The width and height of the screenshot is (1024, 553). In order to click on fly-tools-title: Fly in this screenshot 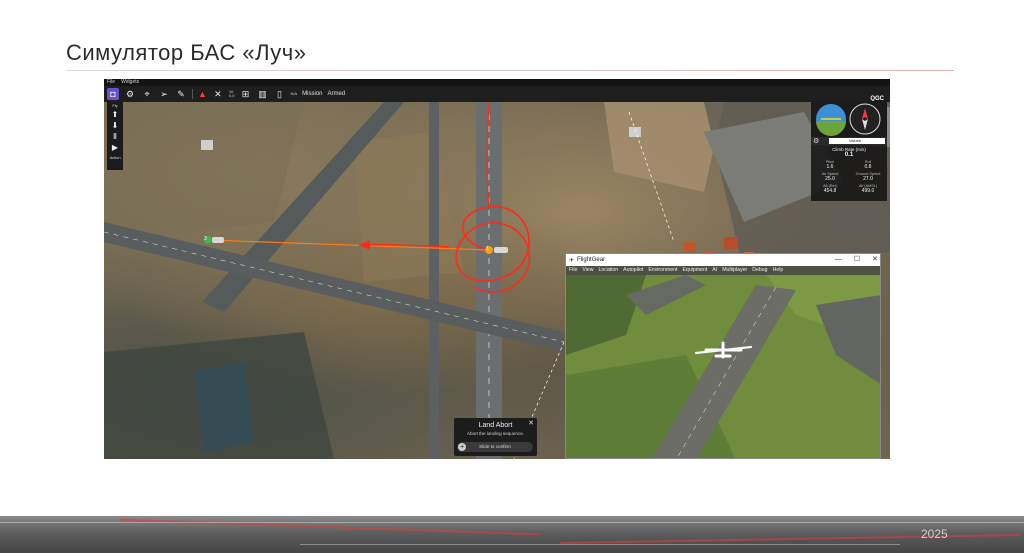, I will do `click(115, 105)`.